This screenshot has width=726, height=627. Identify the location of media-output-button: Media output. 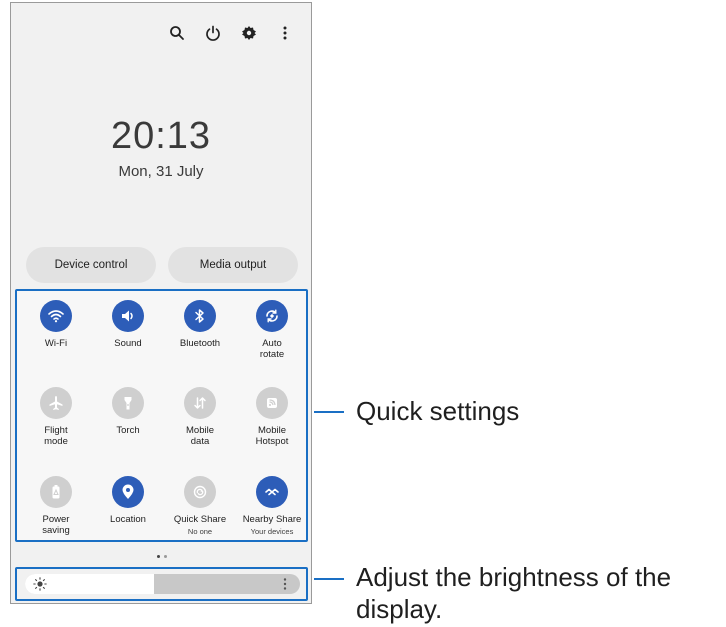
(233, 265).